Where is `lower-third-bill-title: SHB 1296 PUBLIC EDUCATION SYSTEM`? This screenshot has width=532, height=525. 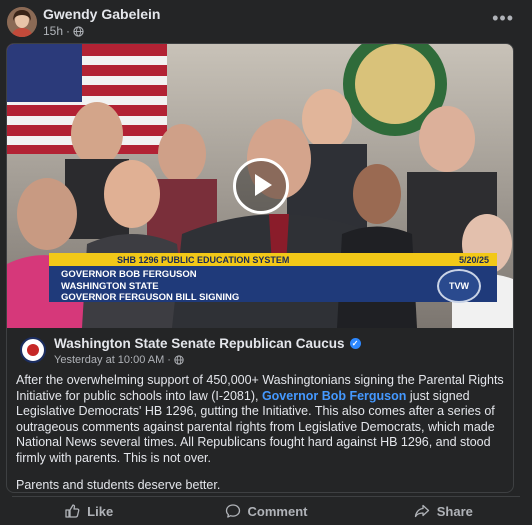
lower-third-bill-title: SHB 1296 PUBLIC EDUCATION SYSTEM is located at coordinates (203, 259).